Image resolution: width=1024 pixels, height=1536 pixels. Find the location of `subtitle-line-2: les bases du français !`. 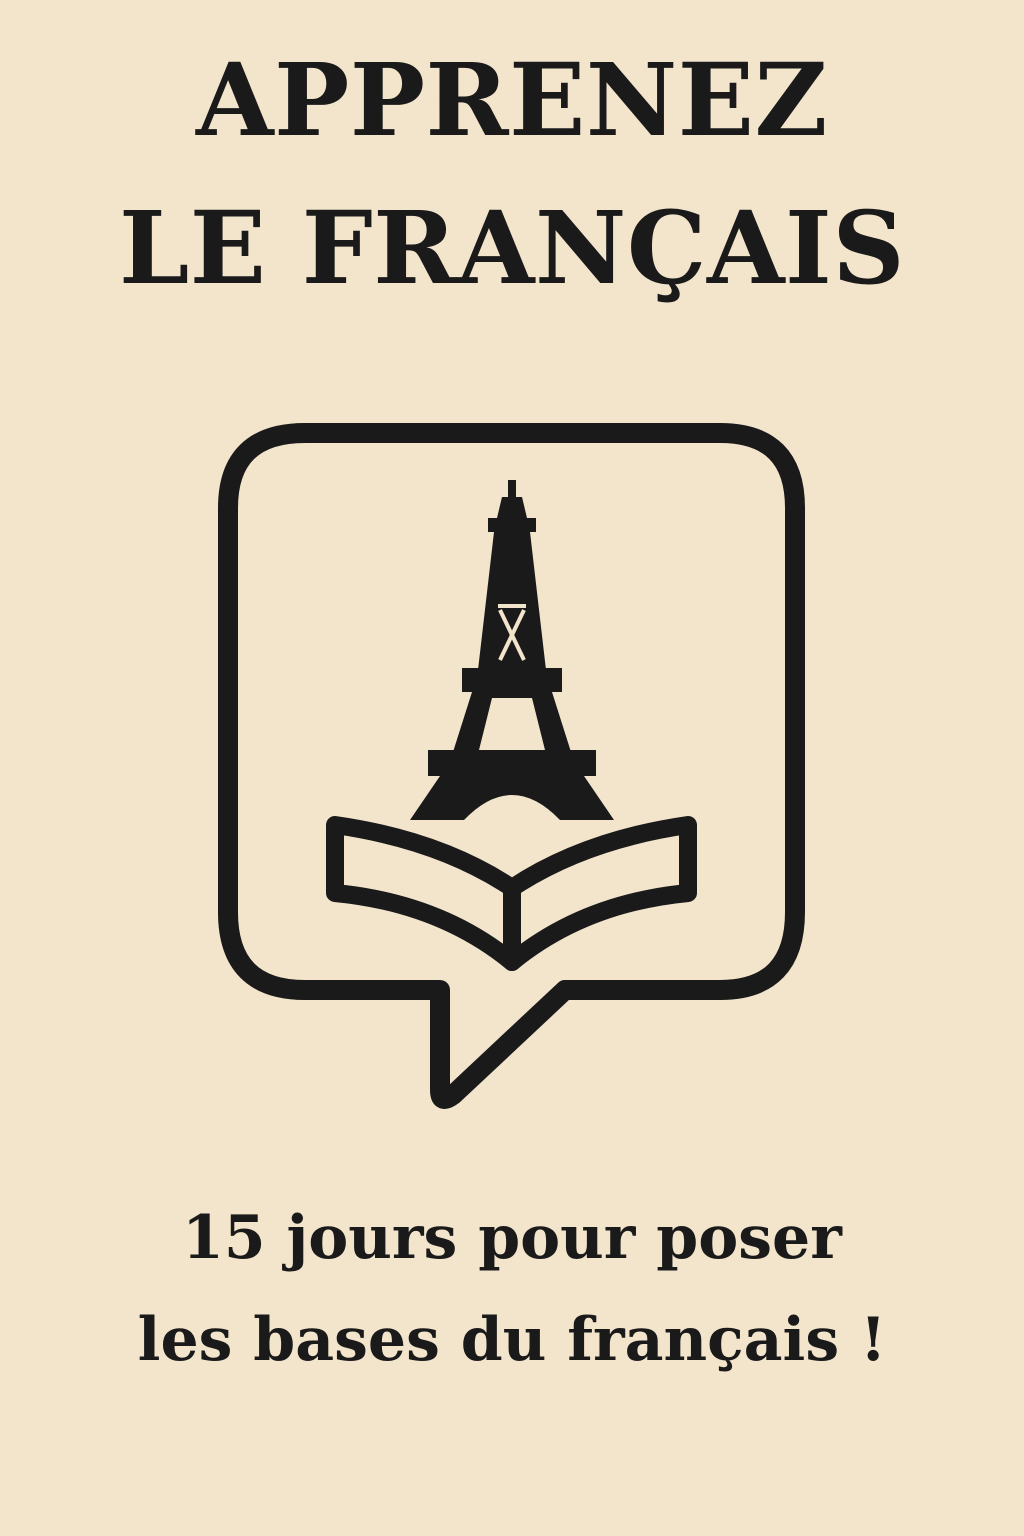

subtitle-line-2: les bases du français ! is located at coordinates (512, 1340).